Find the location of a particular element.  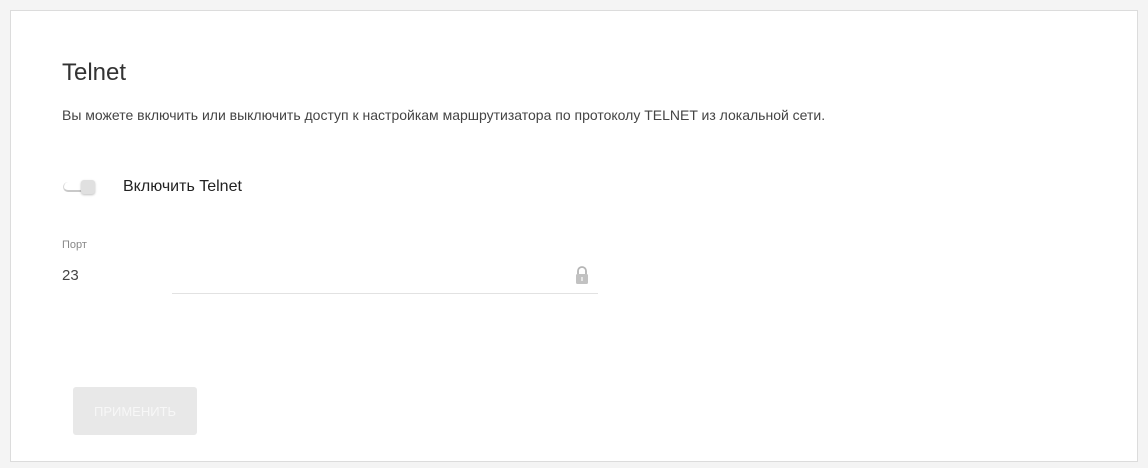

lock-icon is located at coordinates (582, 275).